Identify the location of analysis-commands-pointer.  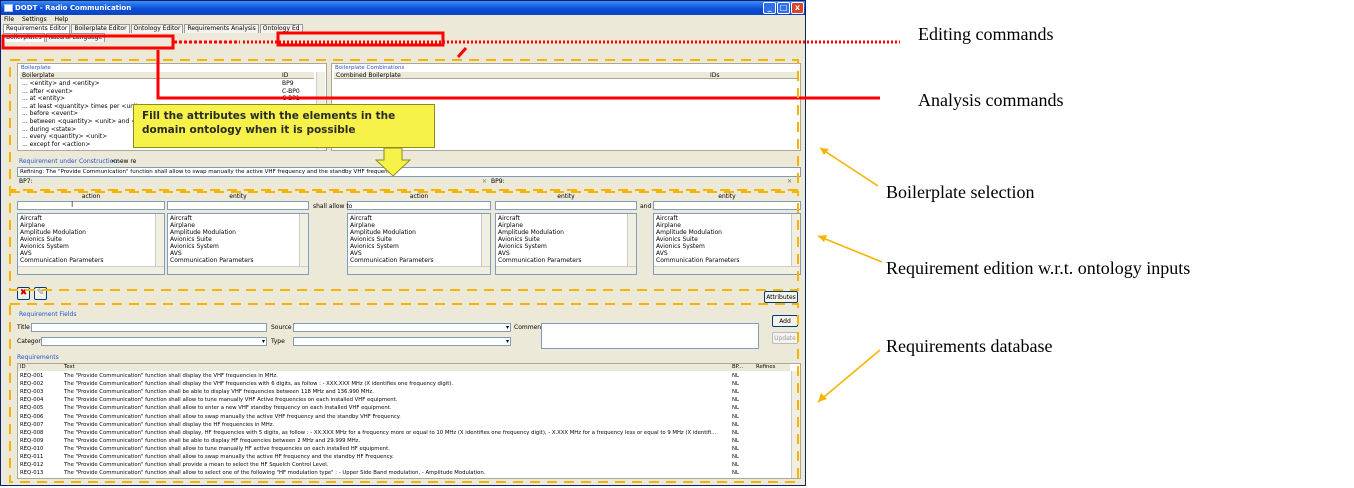
(518, 75).